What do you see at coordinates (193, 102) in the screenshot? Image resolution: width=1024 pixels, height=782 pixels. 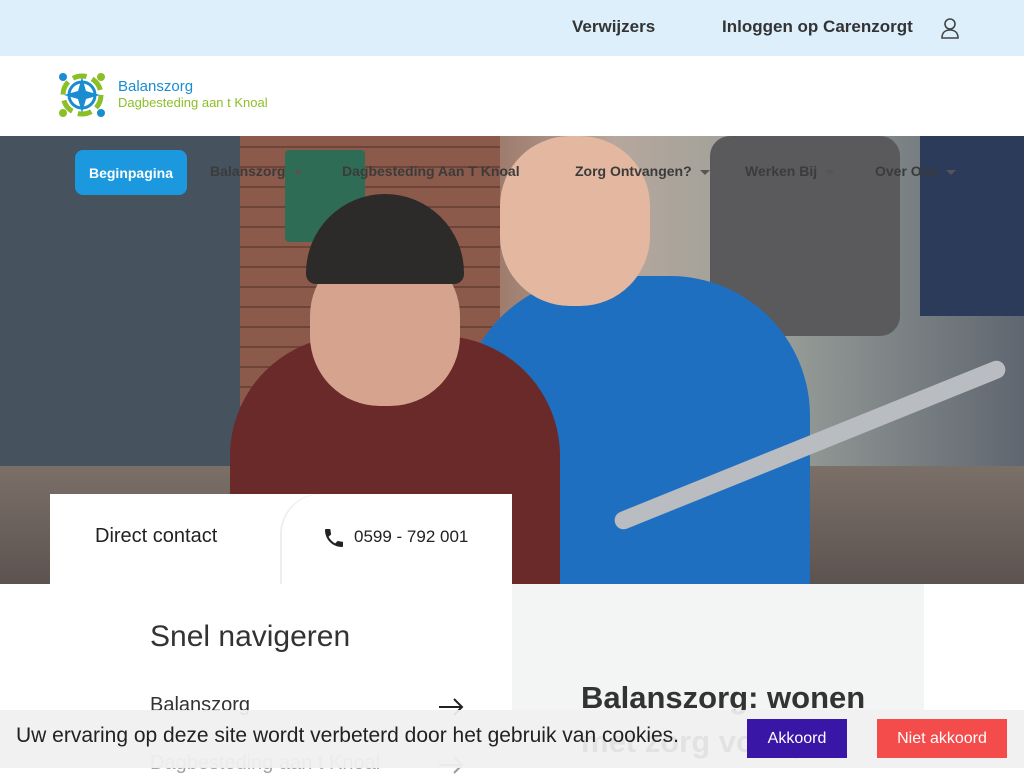 I see `brand-tagline: Dagbesteding aan t Knoal` at bounding box center [193, 102].